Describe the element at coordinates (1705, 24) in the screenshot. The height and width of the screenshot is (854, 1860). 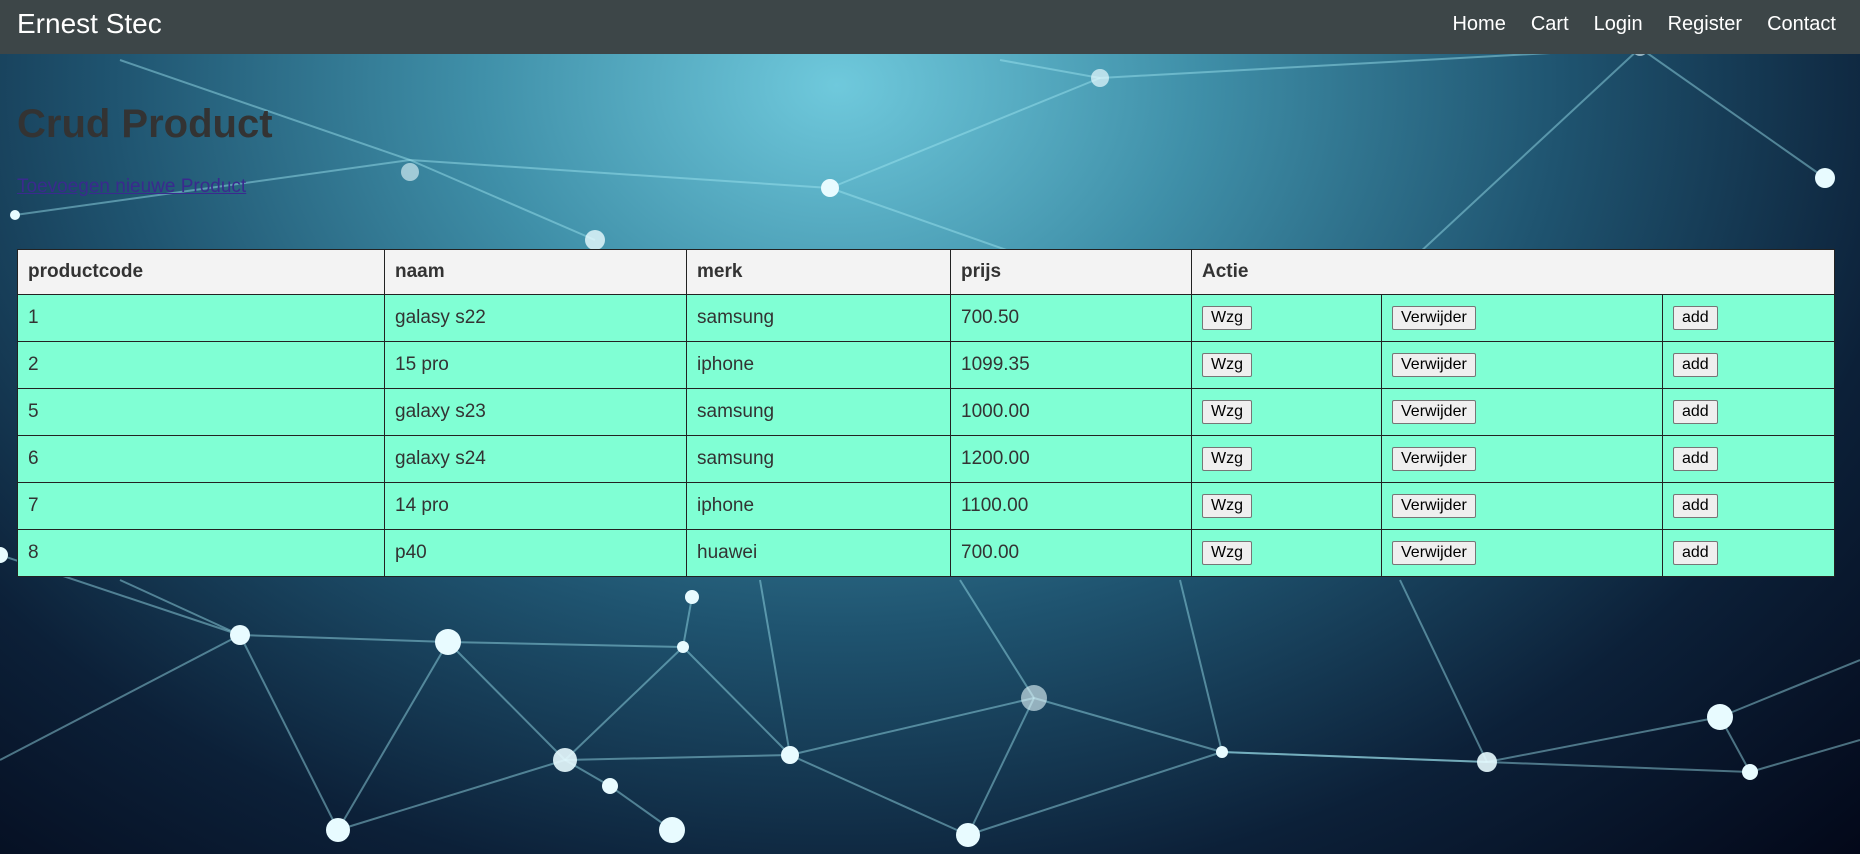
I see `nav-register-link: Register` at that location.